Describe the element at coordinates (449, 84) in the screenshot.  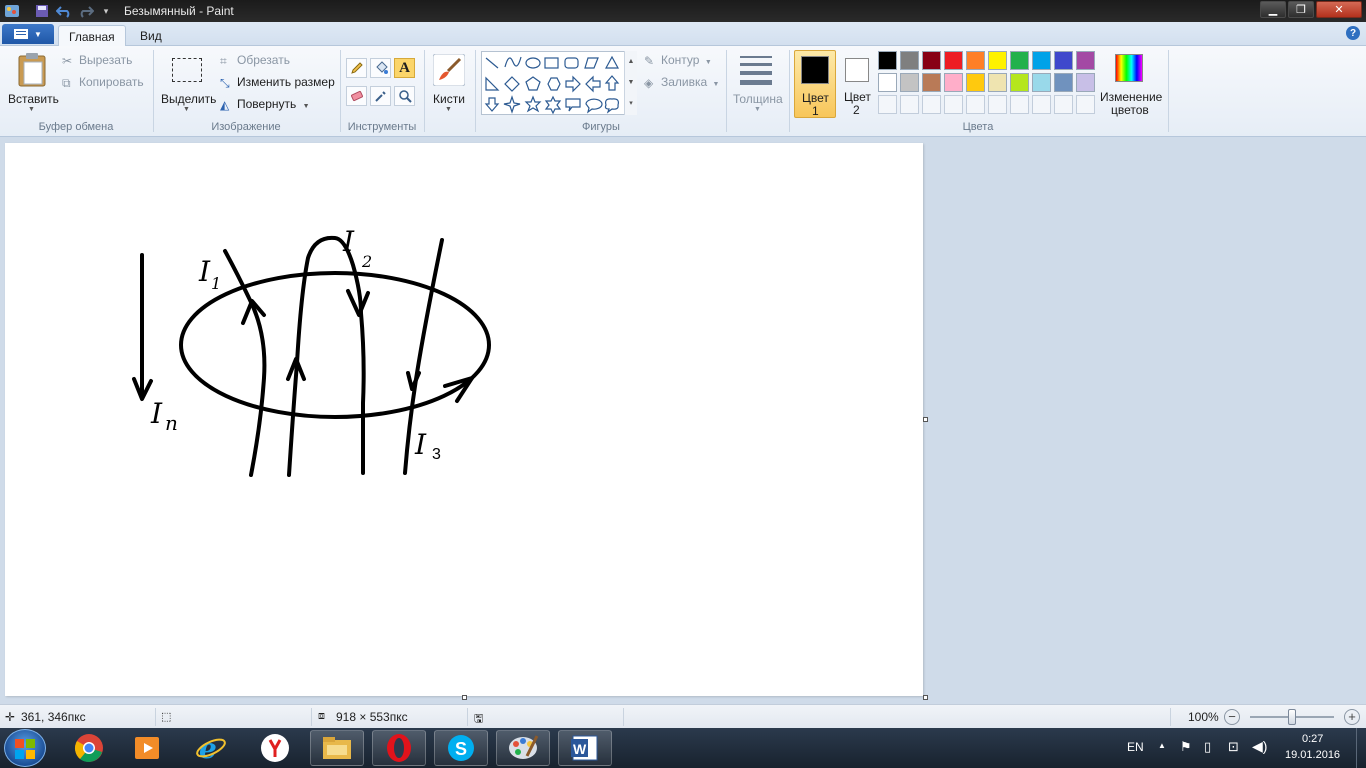
I see `brushes-button: Кисти ▼` at that location.